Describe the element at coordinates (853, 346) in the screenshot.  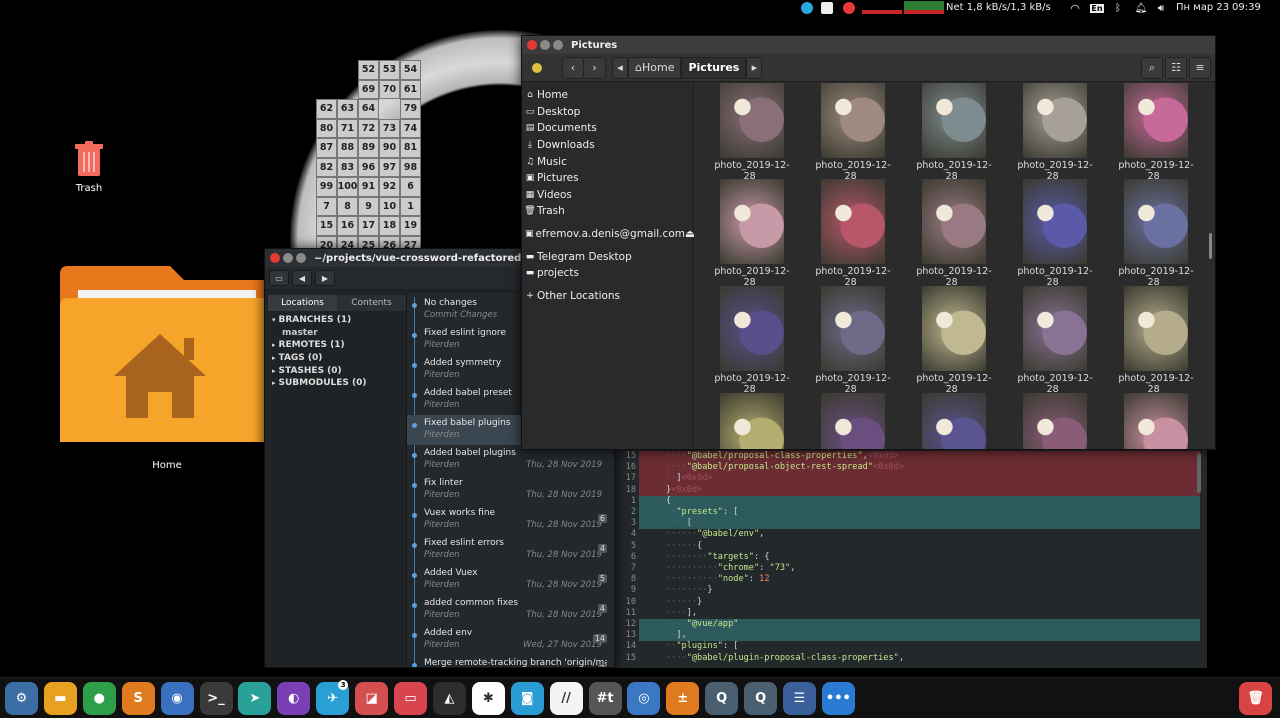
I see `file-item: photo_2019-12-28_06-14-41.jpg` at that location.